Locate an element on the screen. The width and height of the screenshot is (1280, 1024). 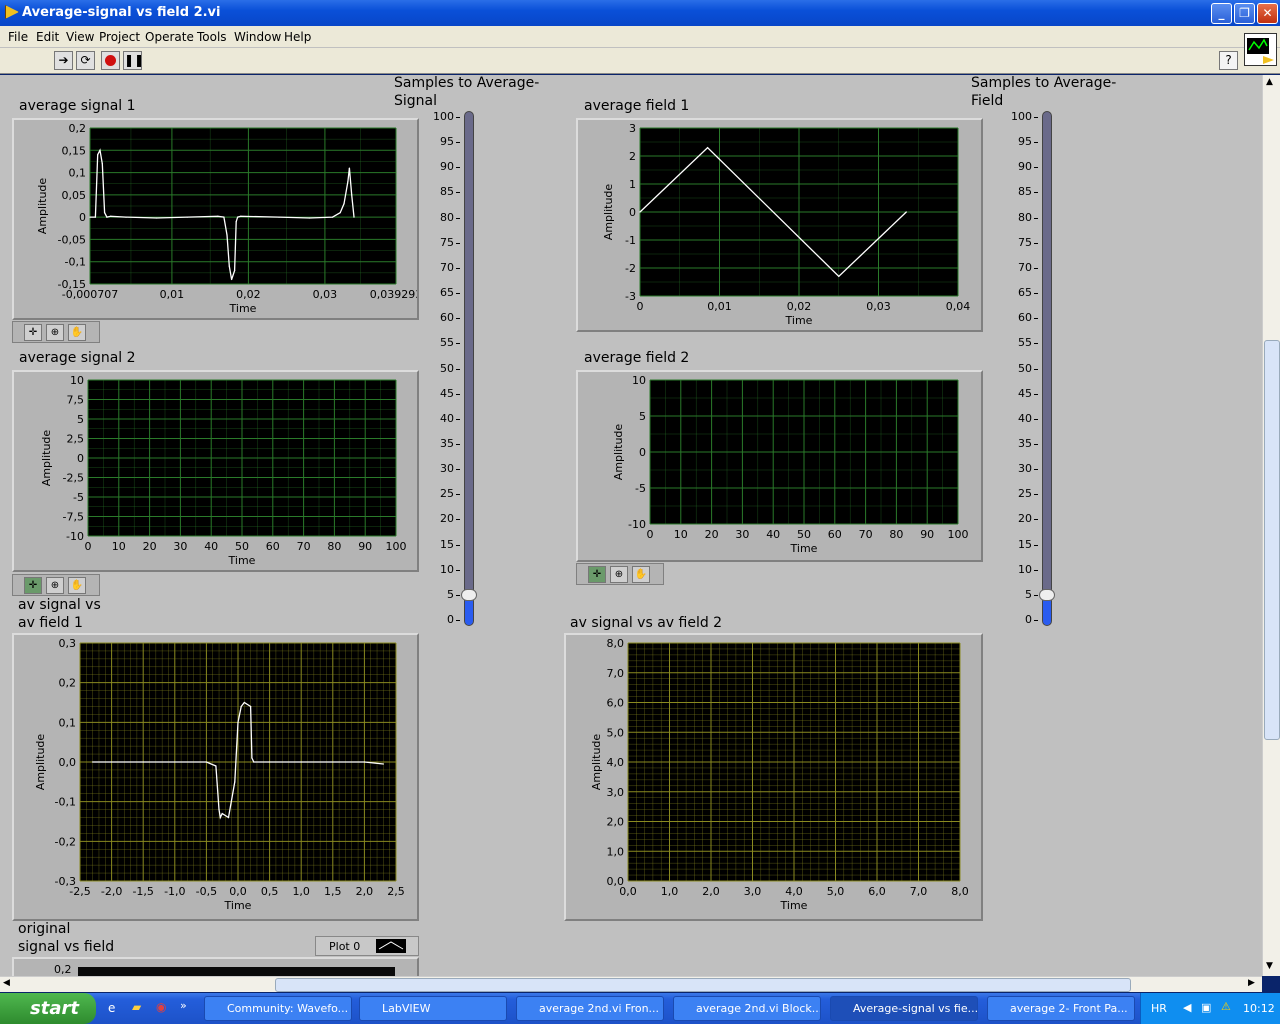
menu-project: Project is located at coordinates (119, 37).